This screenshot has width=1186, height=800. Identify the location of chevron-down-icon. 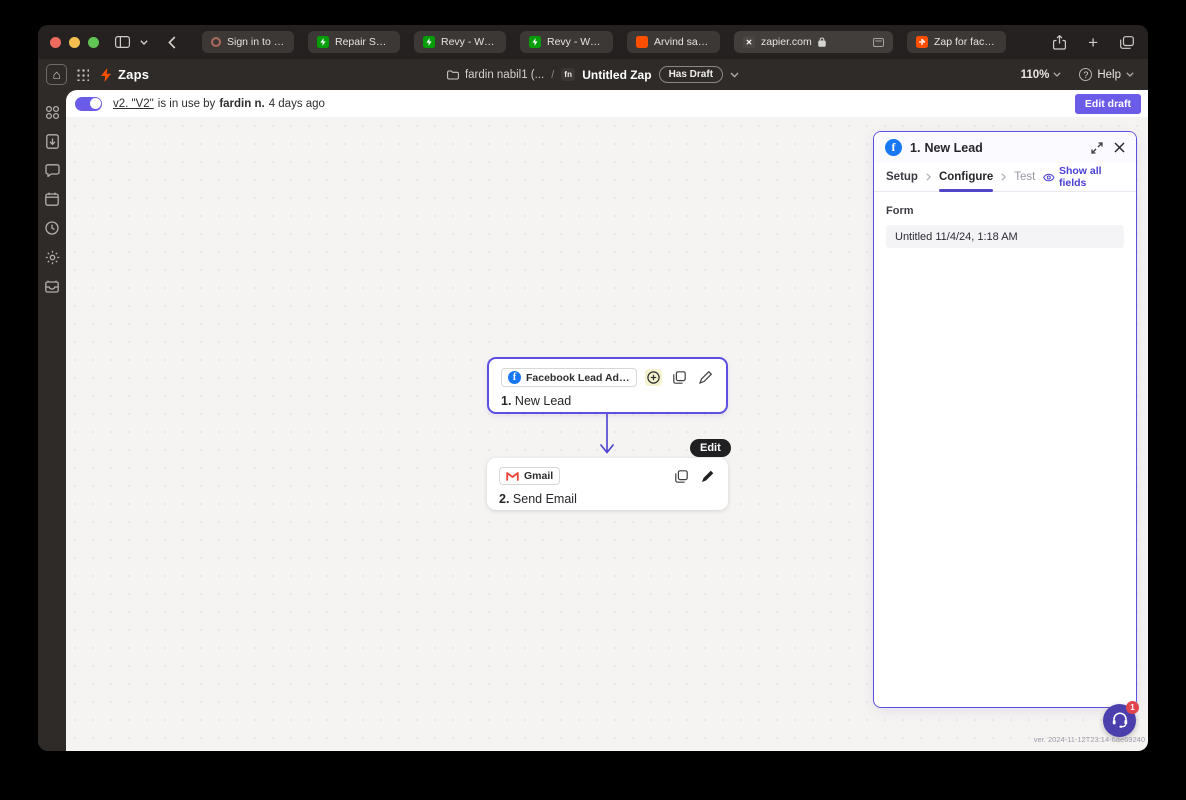
(1057, 74).